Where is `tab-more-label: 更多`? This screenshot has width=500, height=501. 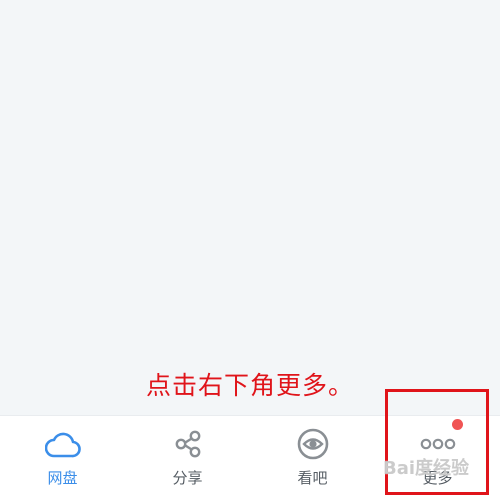
tab-more-label: 更多 is located at coordinates (437, 478).